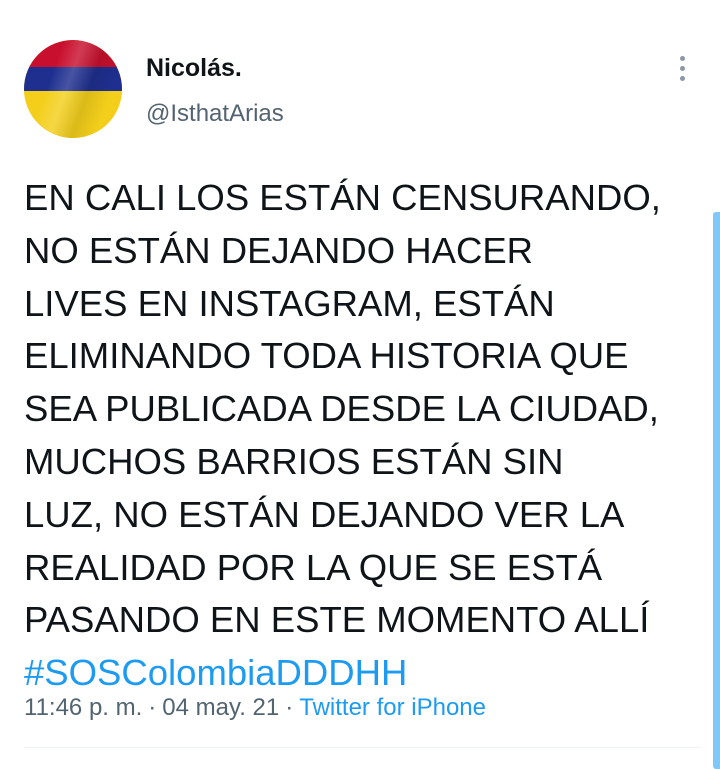  I want to click on author-display-name: Nicolás., so click(194, 68).